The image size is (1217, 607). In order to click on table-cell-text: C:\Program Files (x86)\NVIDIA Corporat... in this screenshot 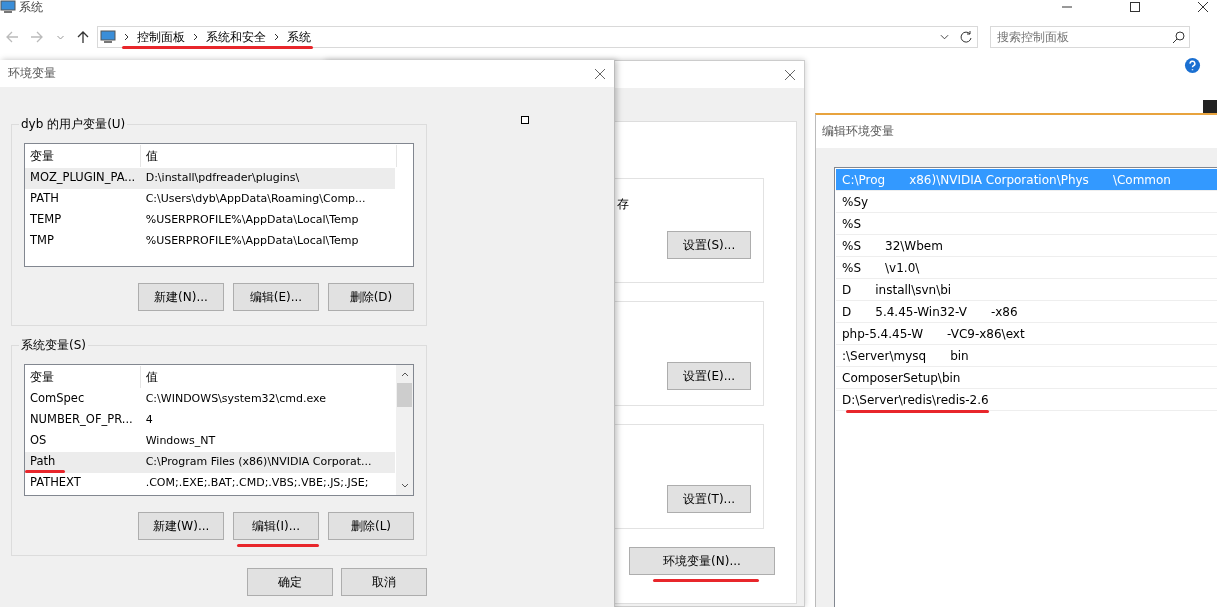, I will do `click(258, 461)`.